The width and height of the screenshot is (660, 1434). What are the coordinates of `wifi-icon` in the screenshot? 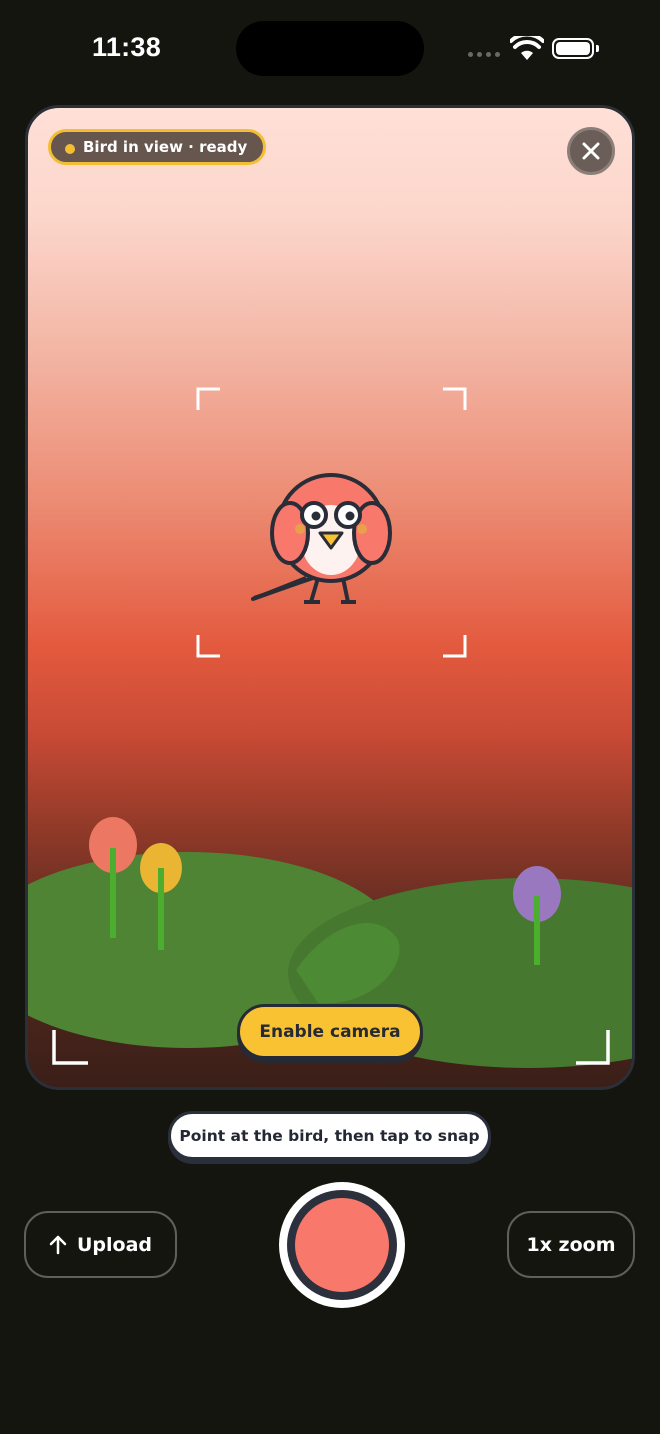 It's located at (527, 48).